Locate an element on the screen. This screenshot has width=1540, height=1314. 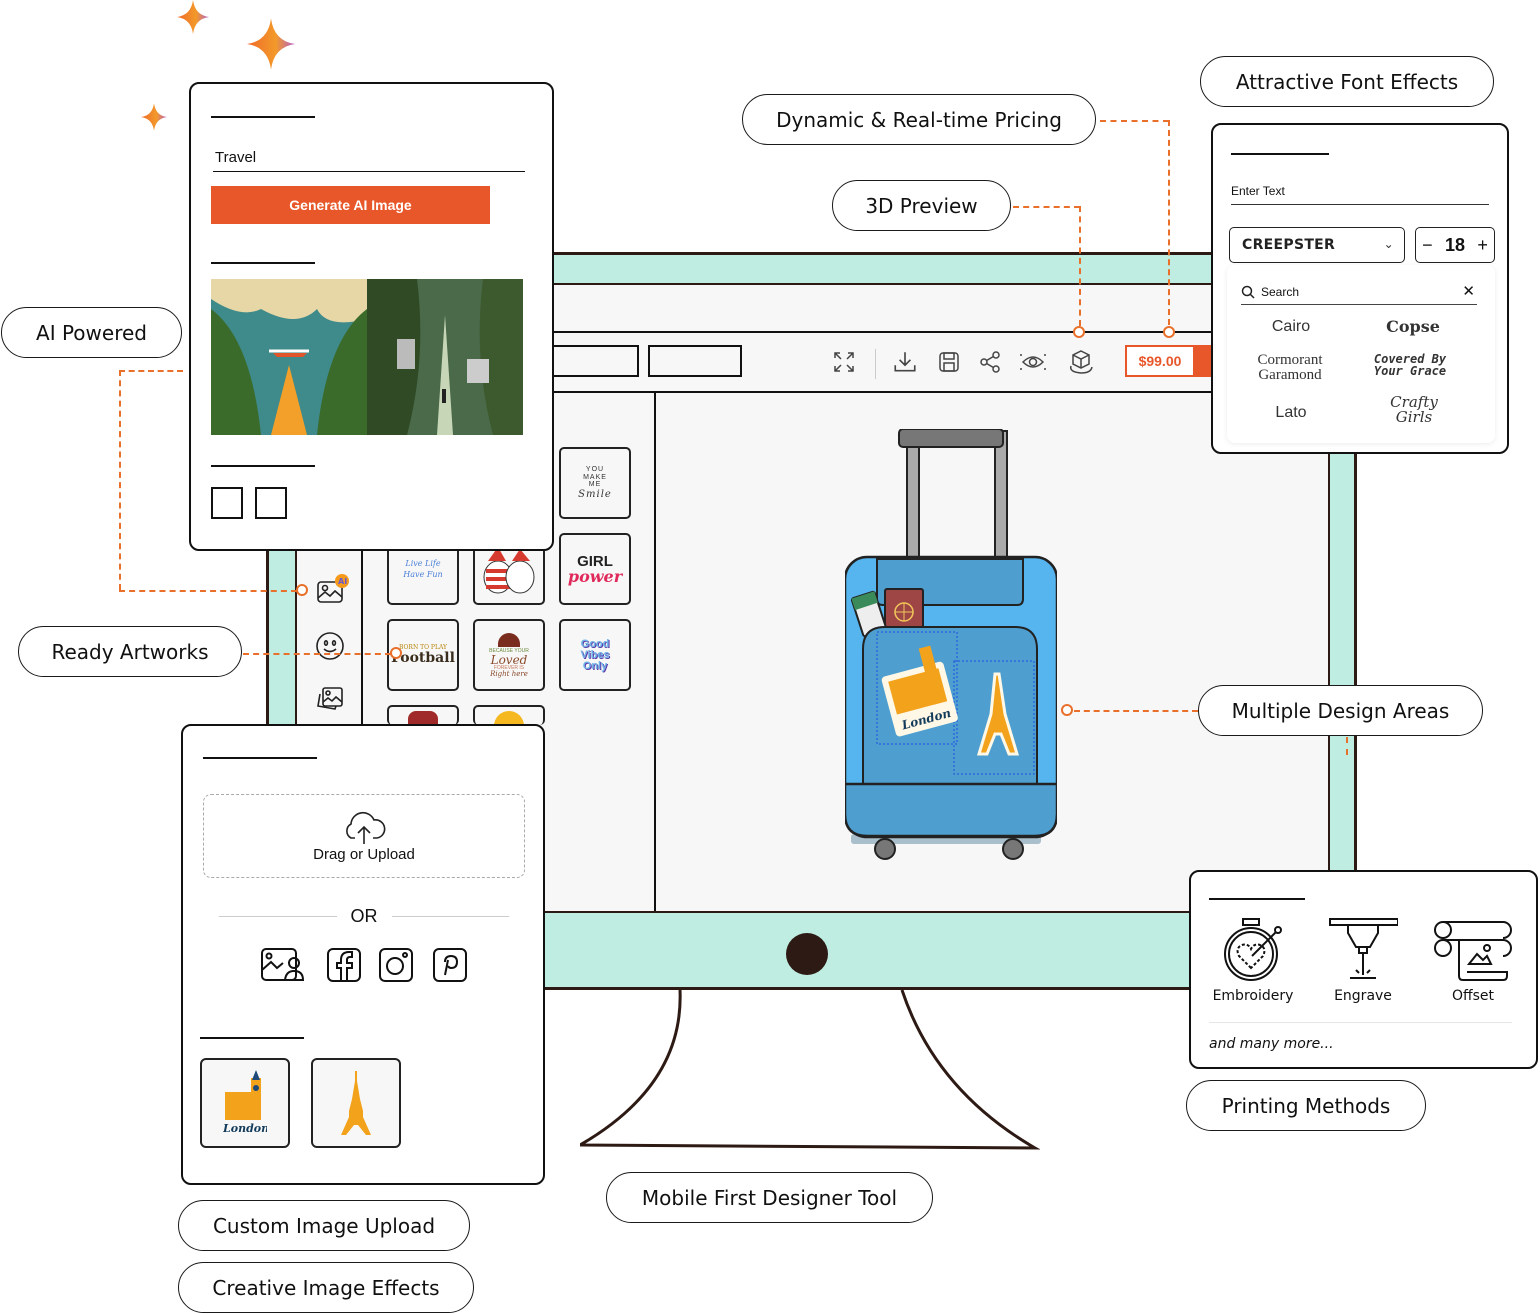
close-icon: ✕ is located at coordinates (1468, 291).